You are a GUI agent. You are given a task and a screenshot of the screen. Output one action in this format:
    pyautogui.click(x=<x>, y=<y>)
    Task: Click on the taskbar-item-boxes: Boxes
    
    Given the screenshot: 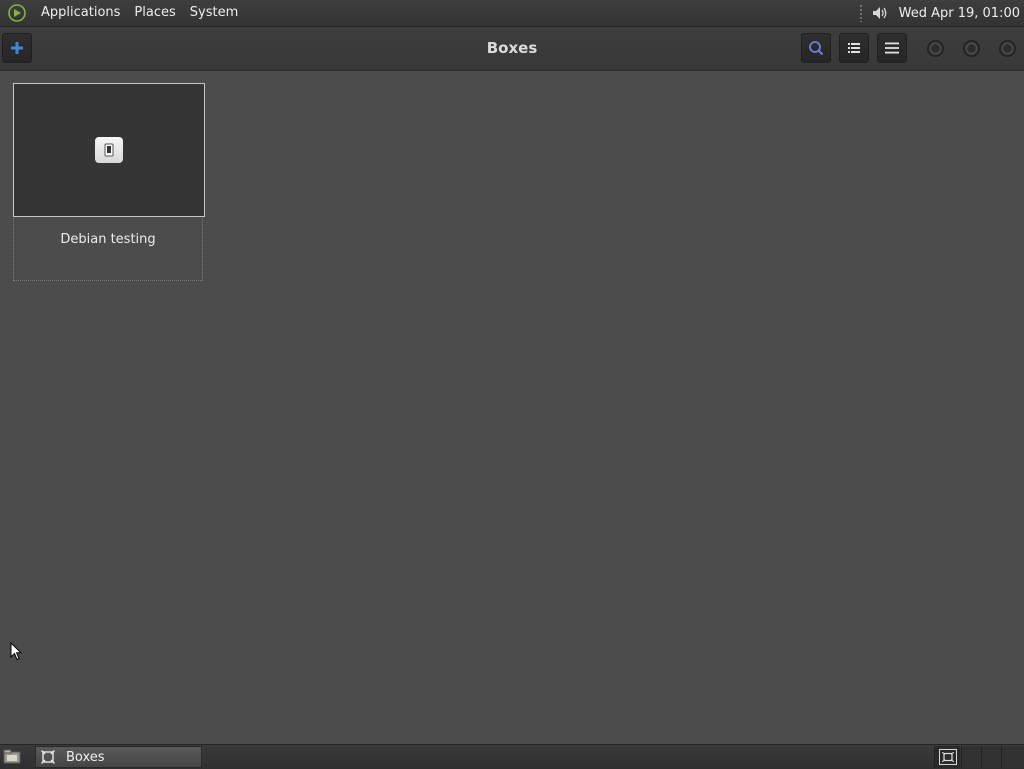 What is the action you would take?
    pyautogui.click(x=118, y=757)
    